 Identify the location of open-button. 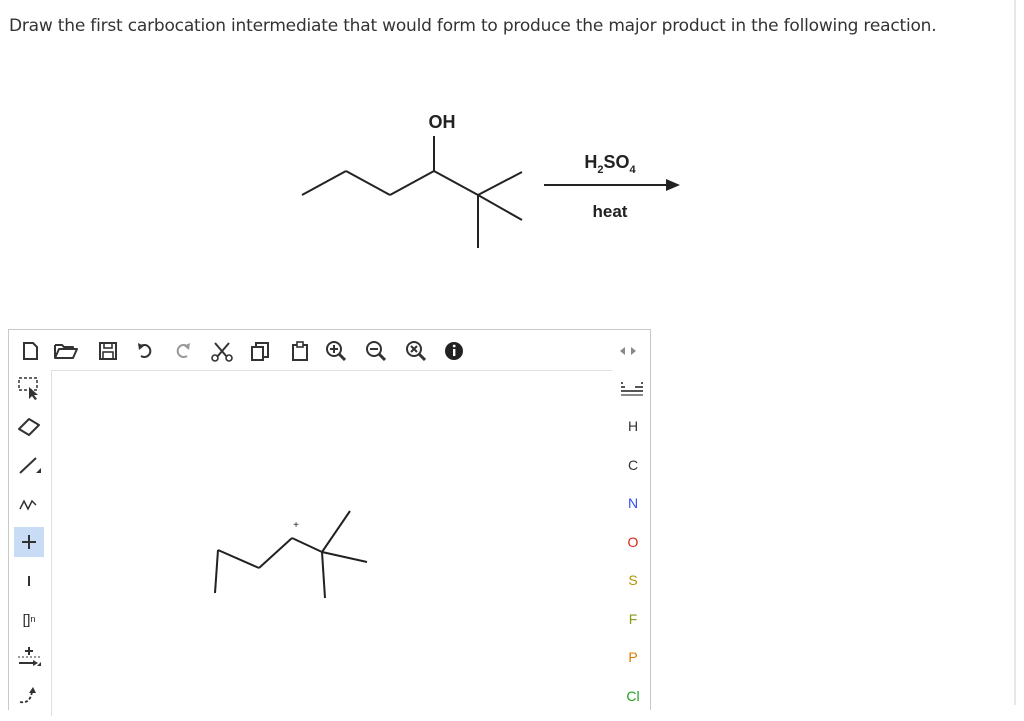
(66, 351).